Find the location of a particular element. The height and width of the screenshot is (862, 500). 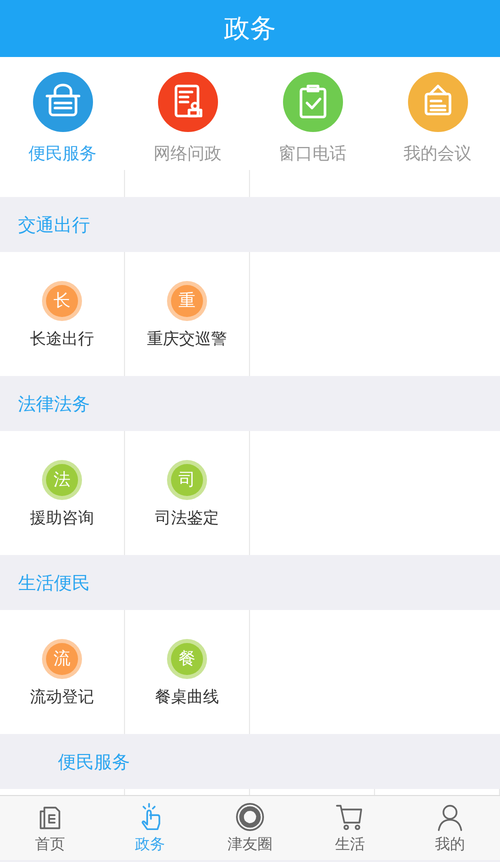

page-title: 政务 is located at coordinates (250, 29).